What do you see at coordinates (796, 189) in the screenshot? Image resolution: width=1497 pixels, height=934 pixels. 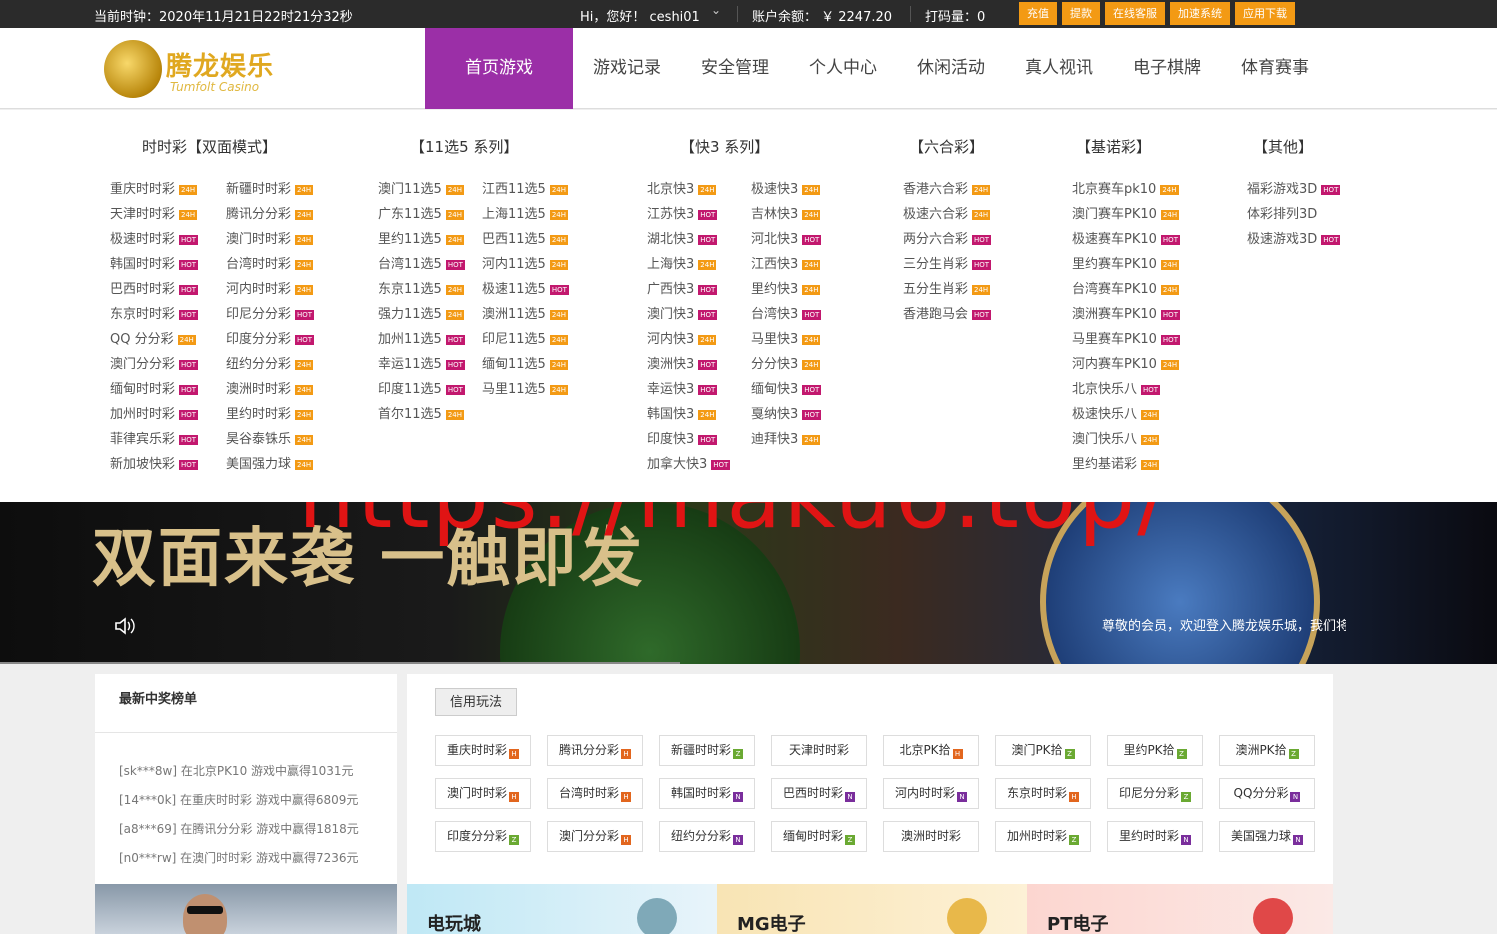 I see `menu-game-link: 极速快3 24H` at bounding box center [796, 189].